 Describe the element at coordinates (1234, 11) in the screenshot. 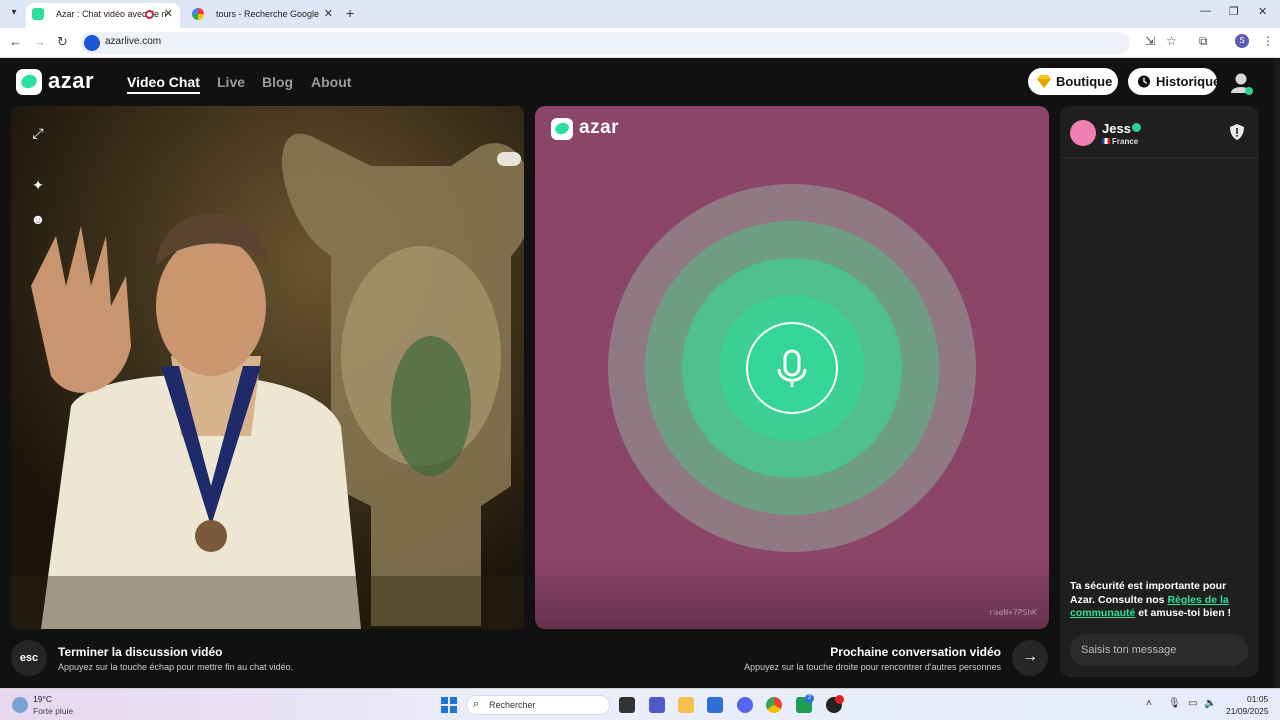

I see `restore-icon: ❐` at that location.